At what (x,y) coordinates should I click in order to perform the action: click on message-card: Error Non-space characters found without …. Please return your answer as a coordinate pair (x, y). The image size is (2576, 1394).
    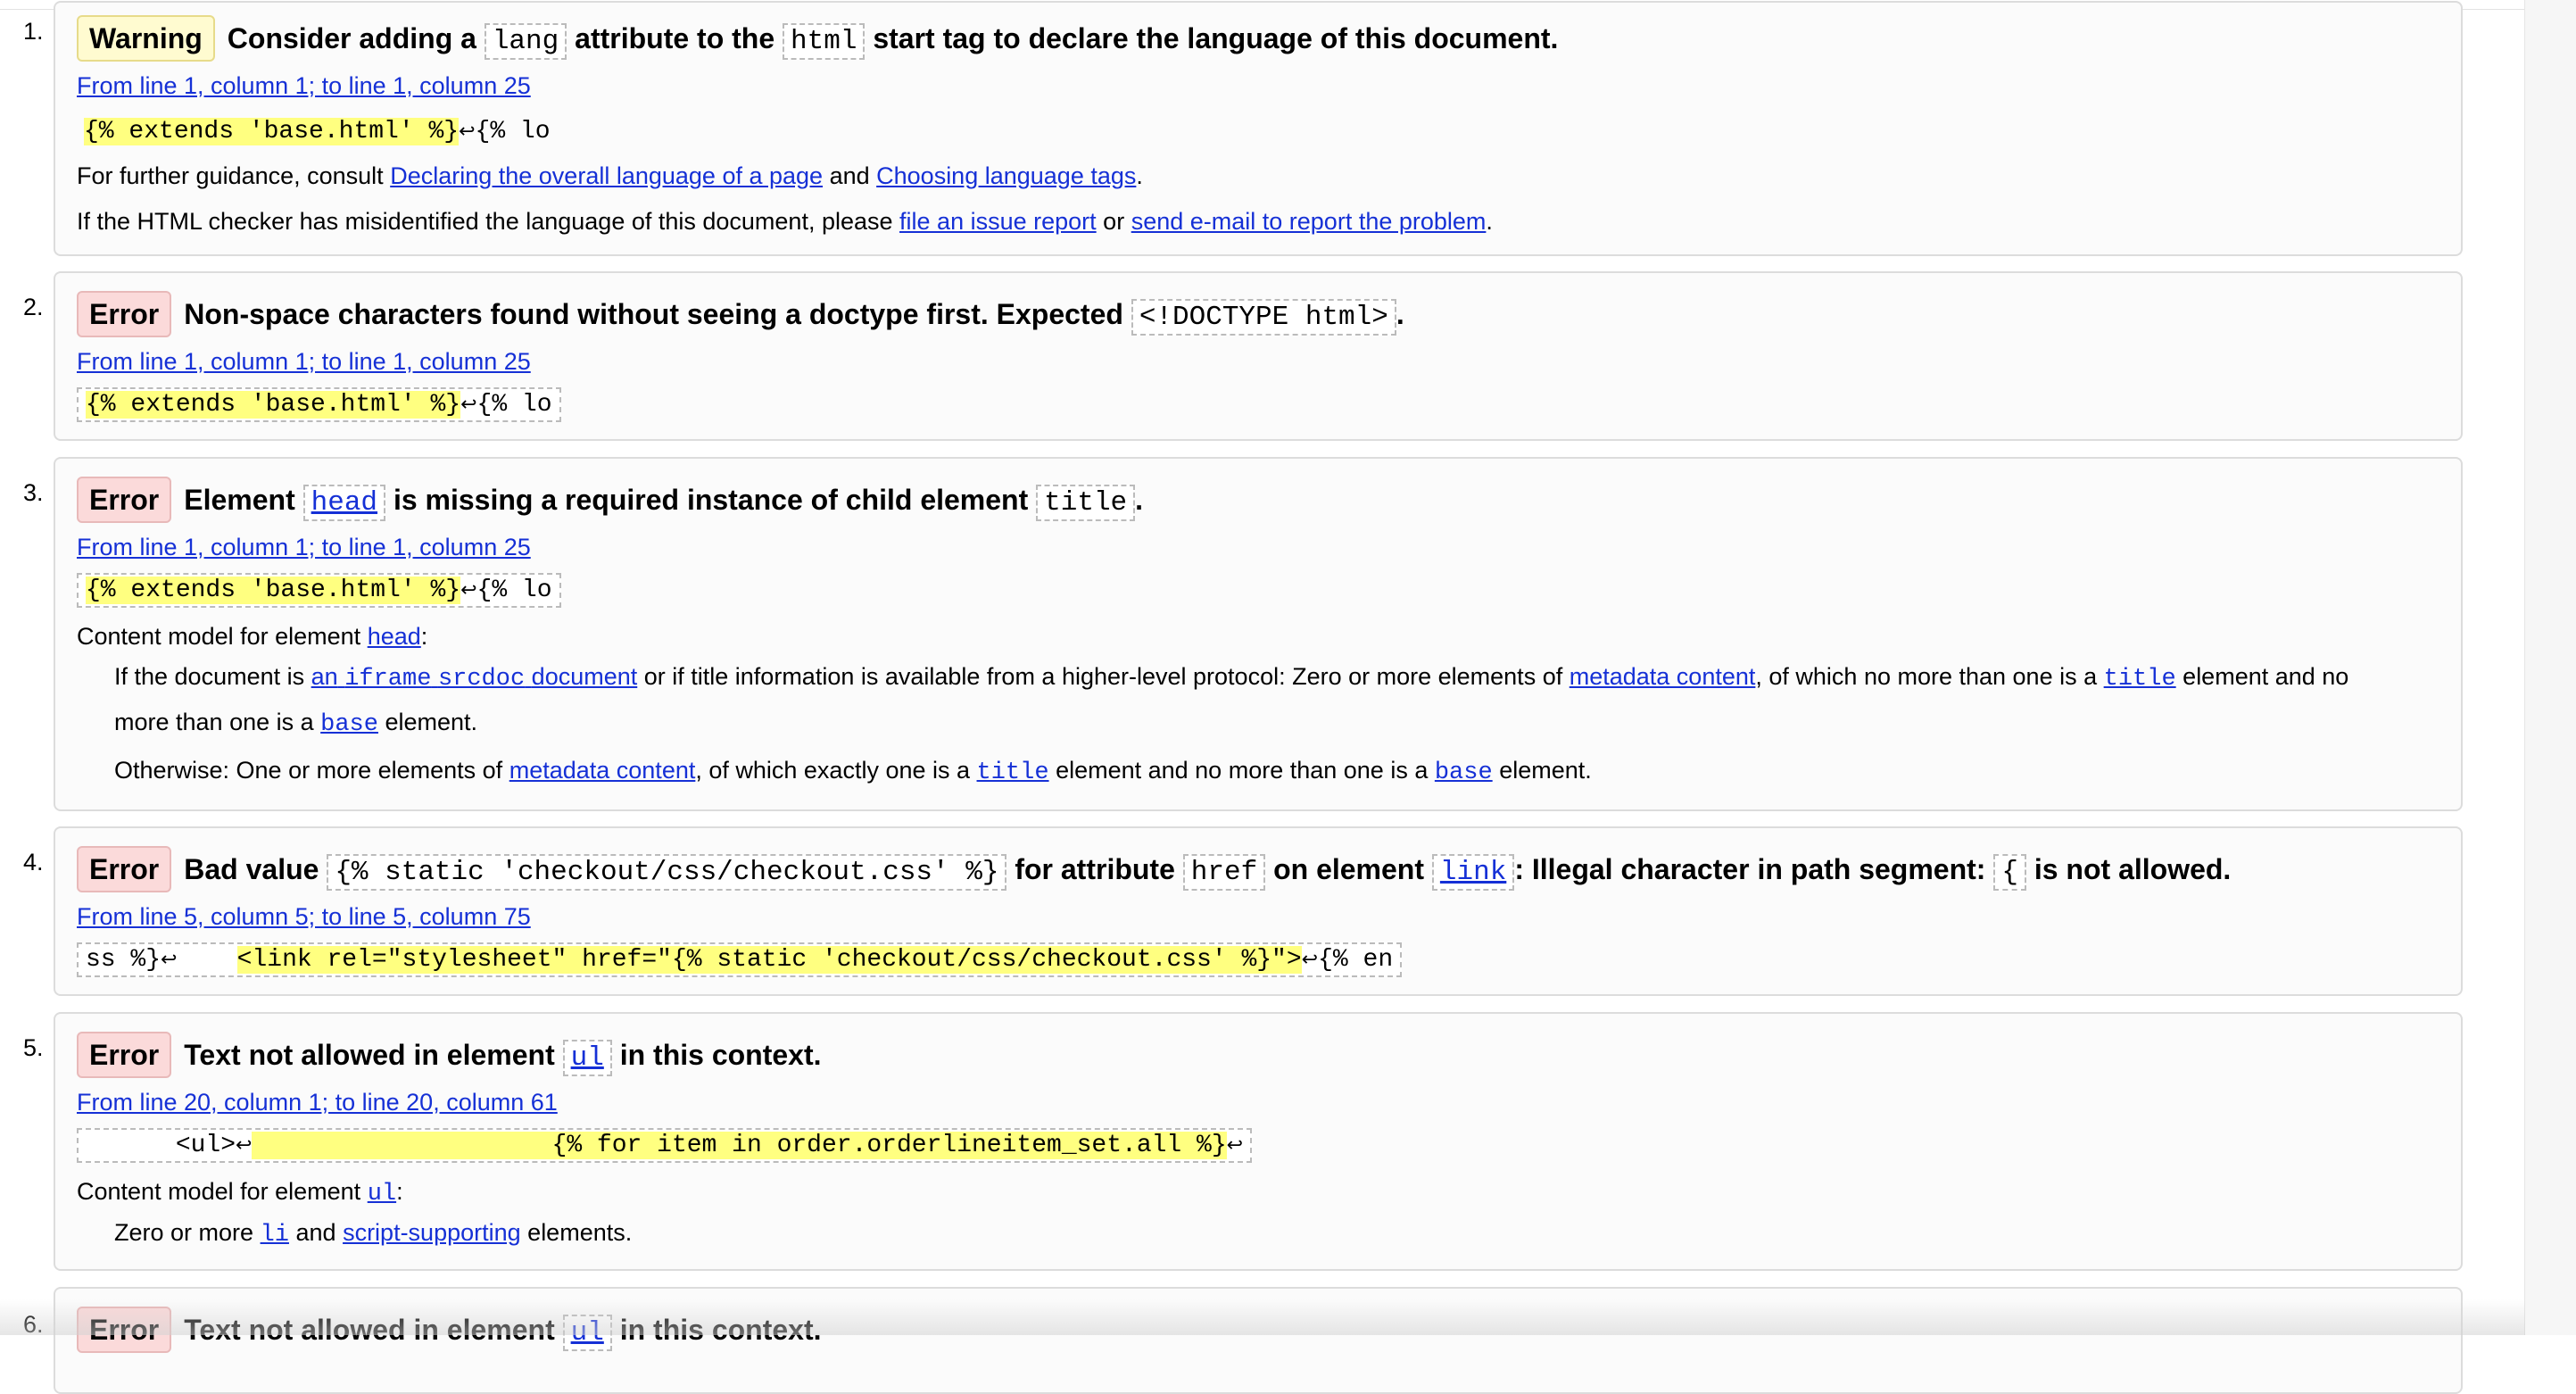
    Looking at the image, I should click on (1258, 356).